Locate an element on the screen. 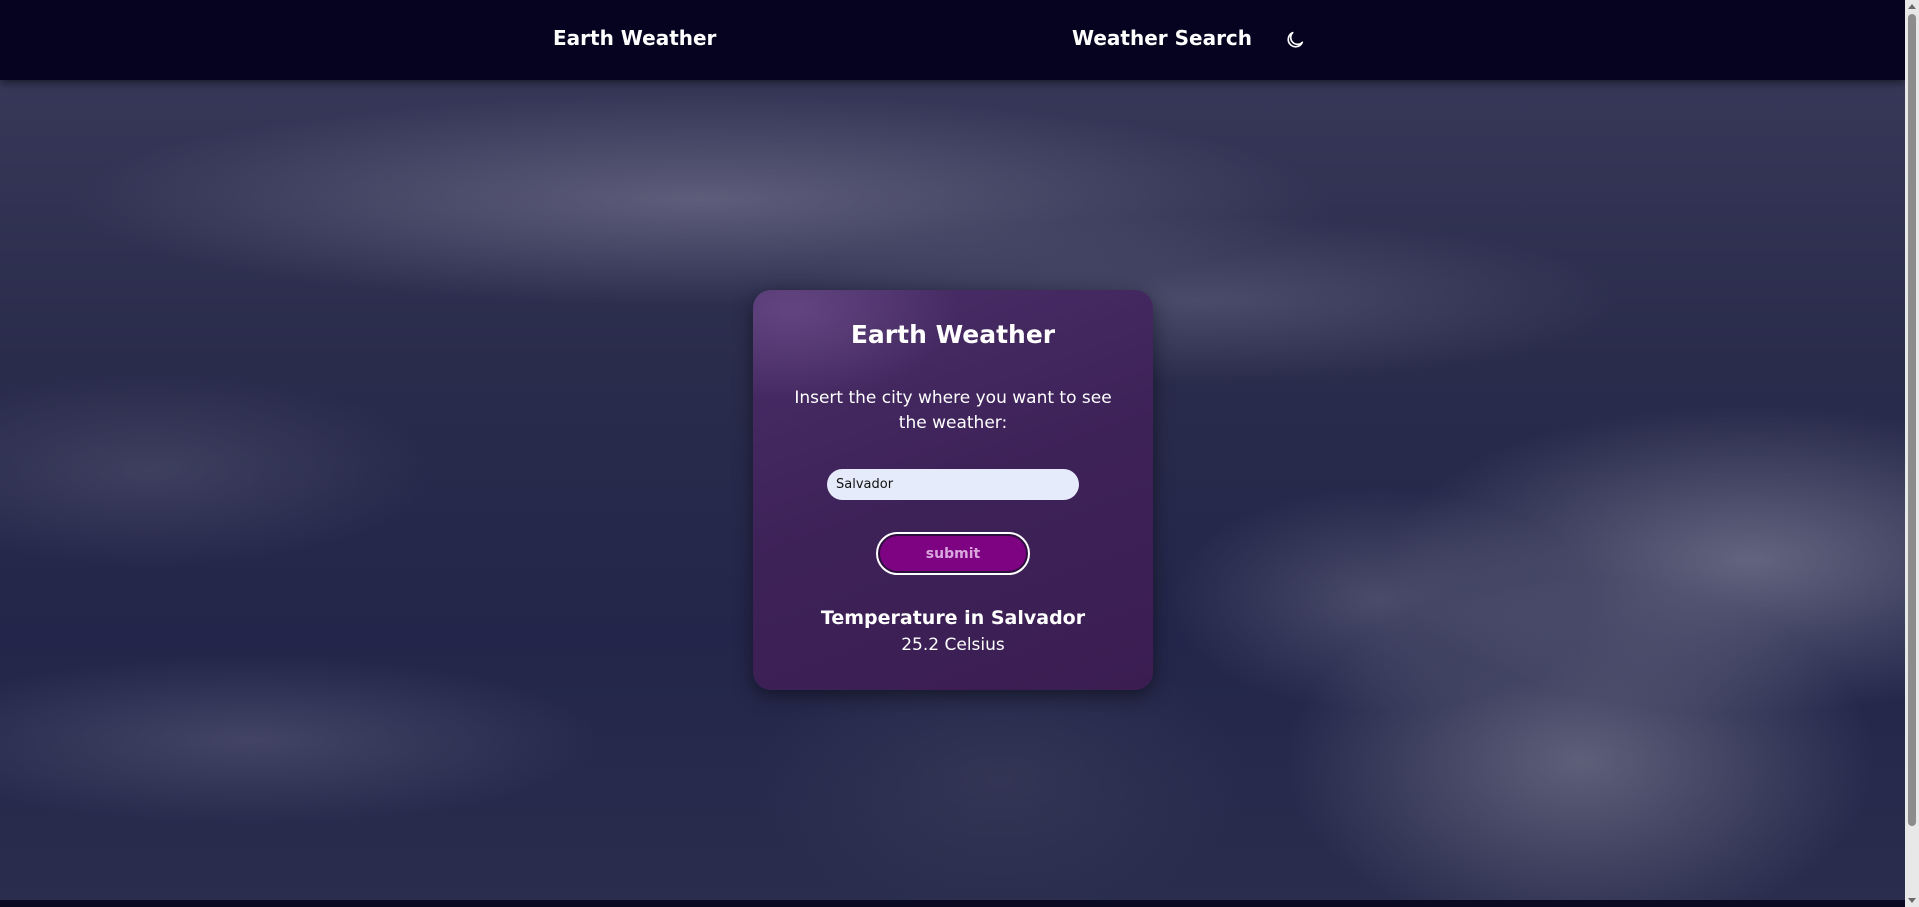  scroll-down-icon is located at coordinates (1912, 900).